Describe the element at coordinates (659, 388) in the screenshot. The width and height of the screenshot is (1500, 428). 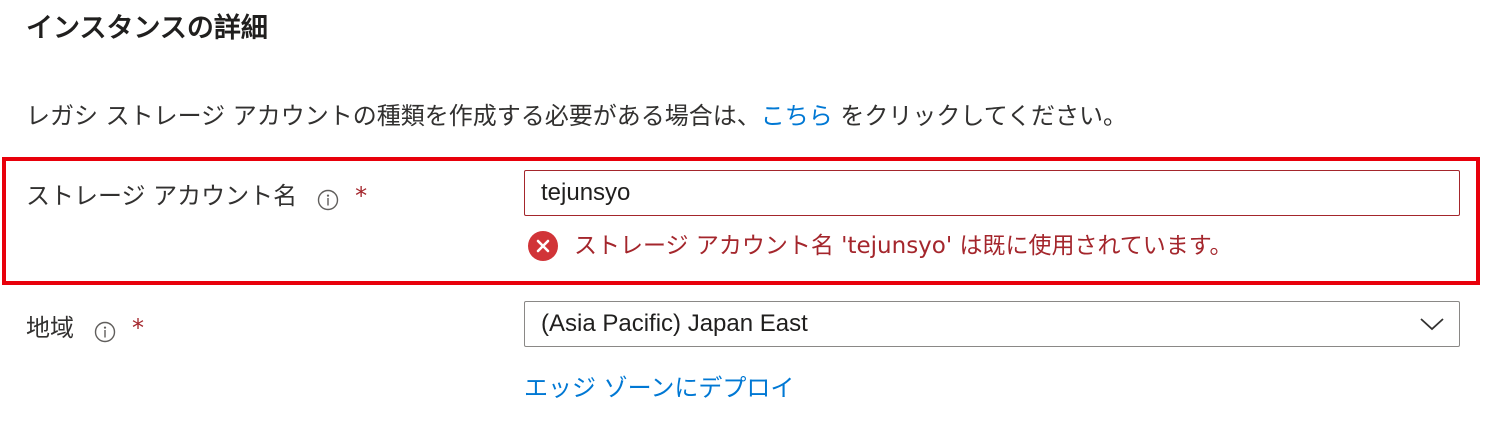
I see `deploy-to-edge-zone-link: エッジ ゾーンにデプロイ` at that location.